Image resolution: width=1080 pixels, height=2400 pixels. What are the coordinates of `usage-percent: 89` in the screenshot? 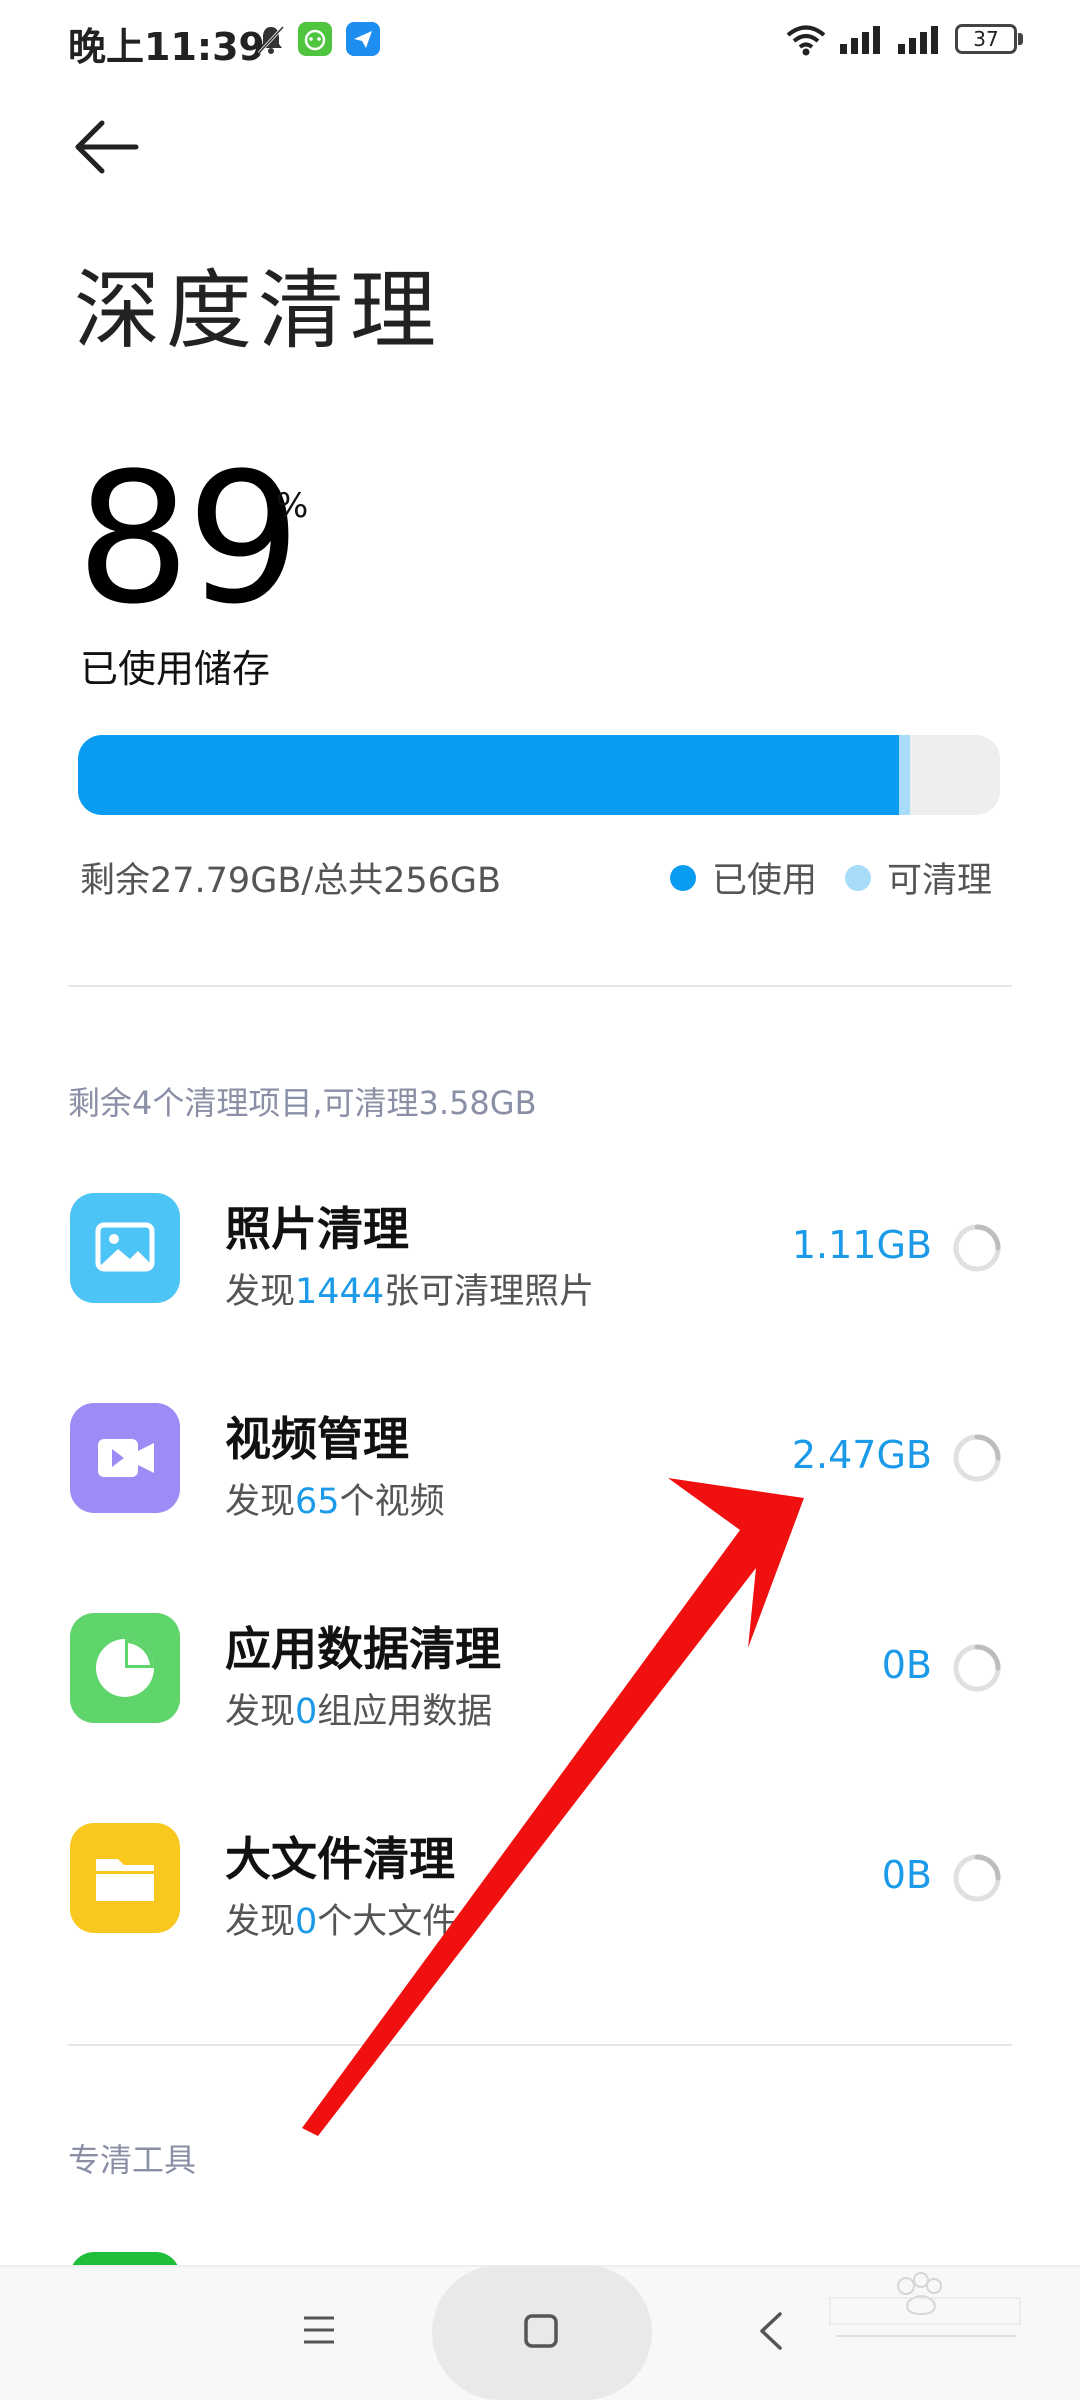 It's located at (188, 539).